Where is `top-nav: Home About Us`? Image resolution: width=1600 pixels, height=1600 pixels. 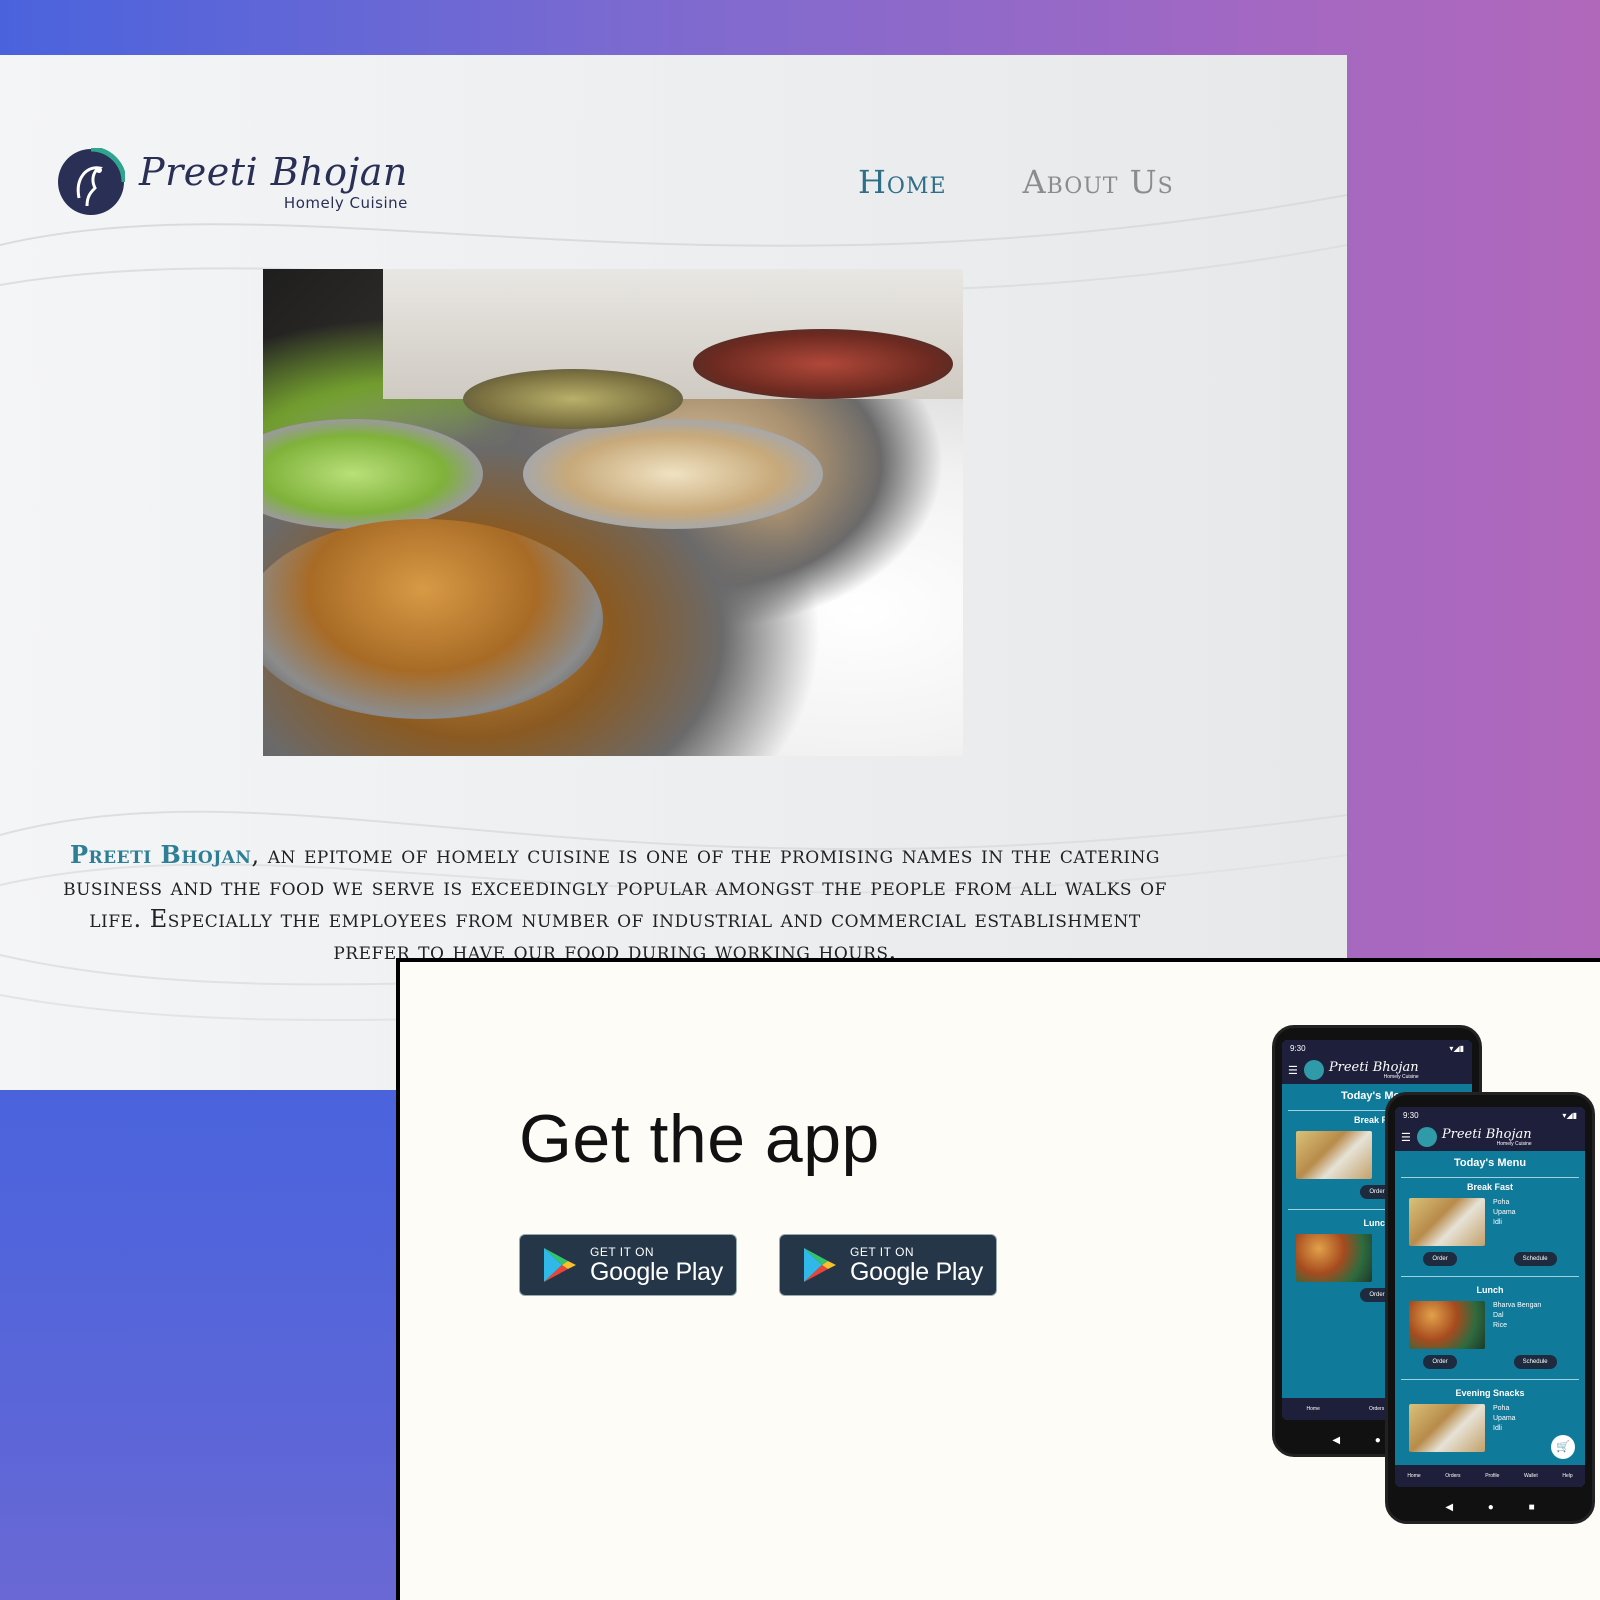
top-nav: Home About Us is located at coordinates (1016, 182).